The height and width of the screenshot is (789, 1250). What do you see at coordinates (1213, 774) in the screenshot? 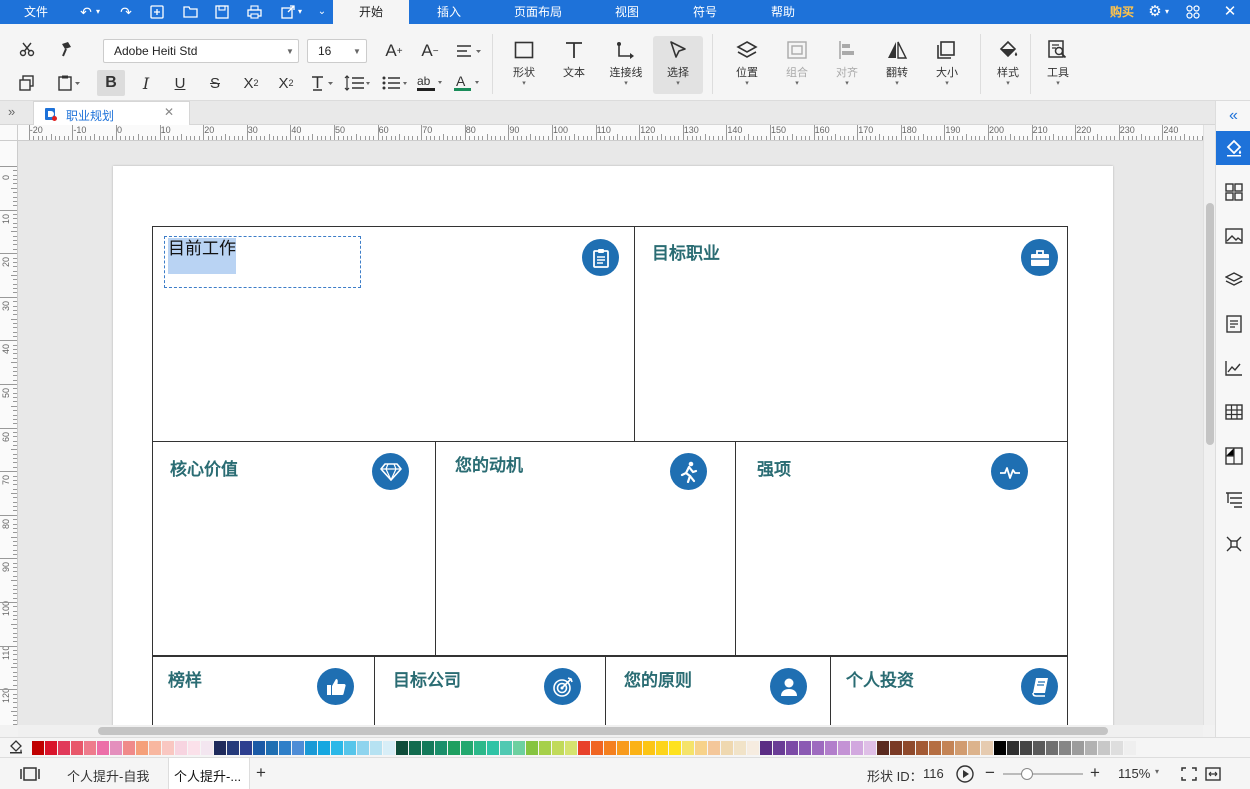
I see `fit-width-icon` at bounding box center [1213, 774].